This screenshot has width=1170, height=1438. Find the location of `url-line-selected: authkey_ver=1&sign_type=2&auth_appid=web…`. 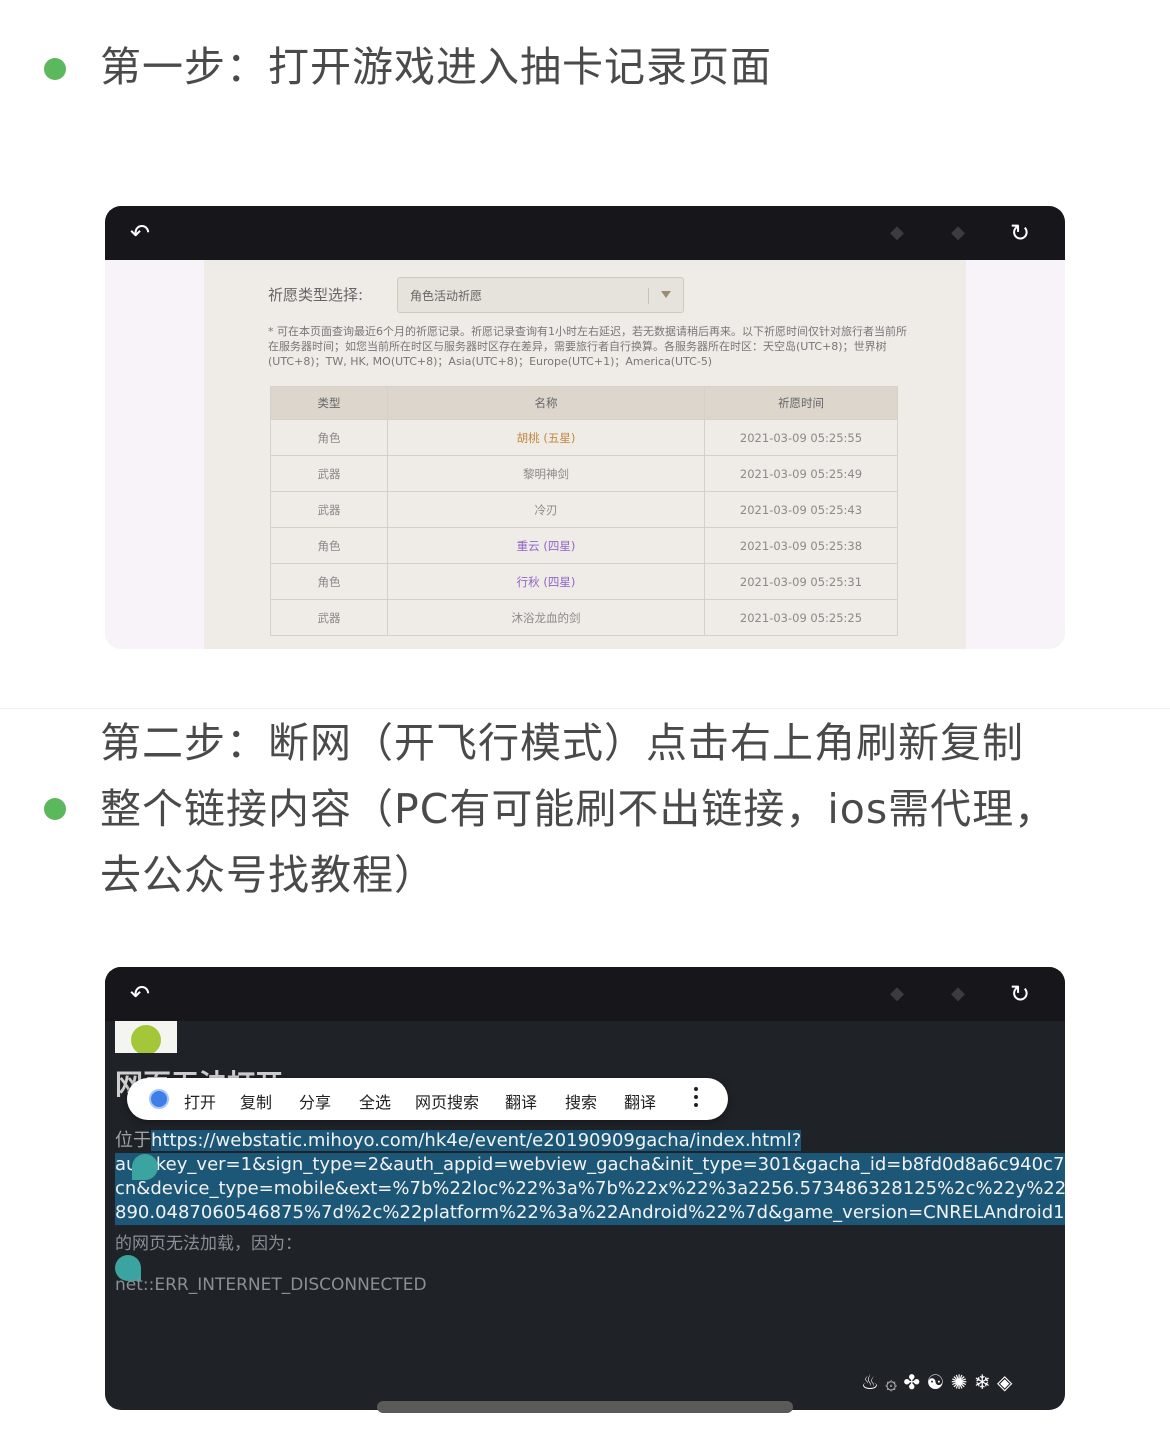

url-line-selected: authkey_ver=1&sign_type=2&auth_appid=web… is located at coordinates (590, 1165).